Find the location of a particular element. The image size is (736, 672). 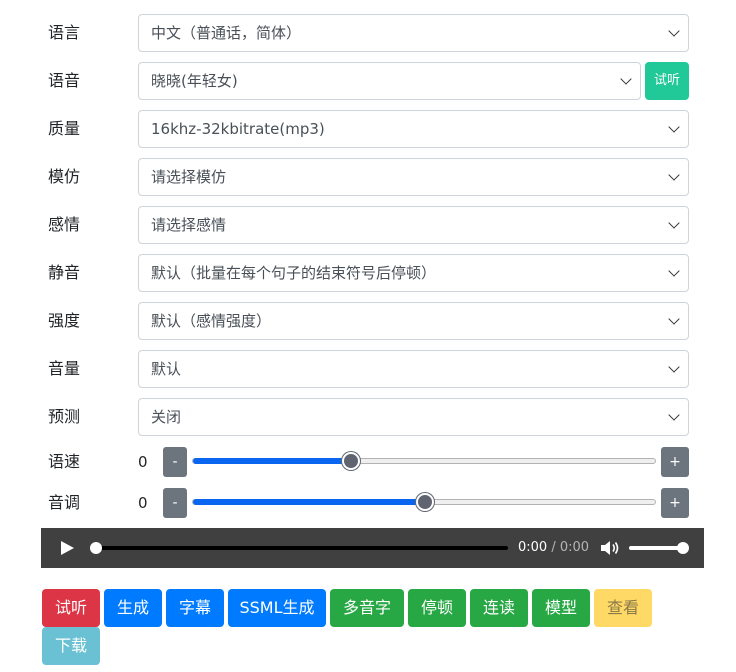

volume-select-value: 默认 is located at coordinates (166, 369).